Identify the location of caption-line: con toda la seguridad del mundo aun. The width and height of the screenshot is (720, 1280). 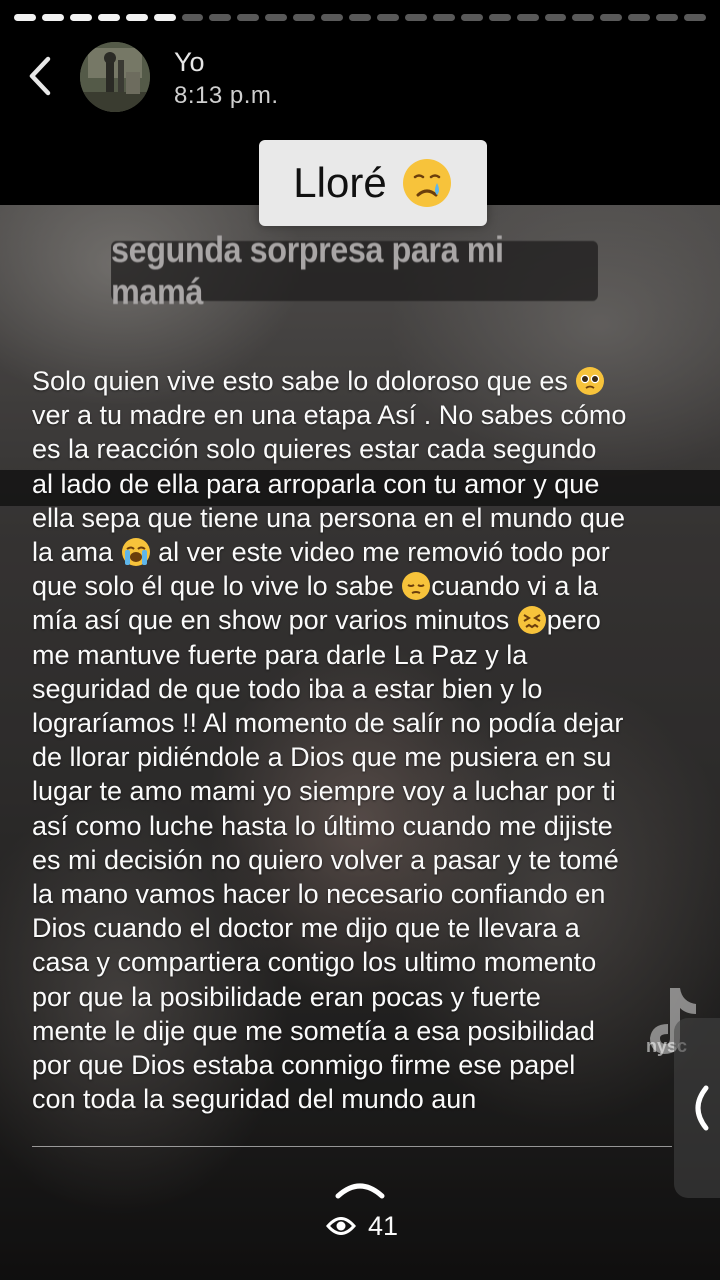
(254, 1099).